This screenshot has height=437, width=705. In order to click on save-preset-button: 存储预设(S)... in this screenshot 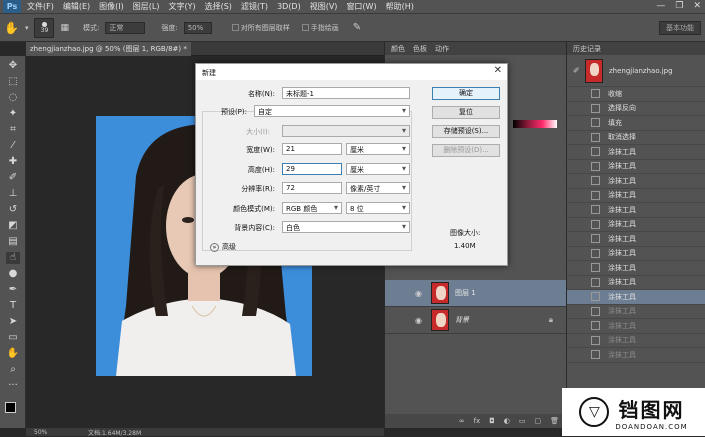, I will do `click(466, 131)`.